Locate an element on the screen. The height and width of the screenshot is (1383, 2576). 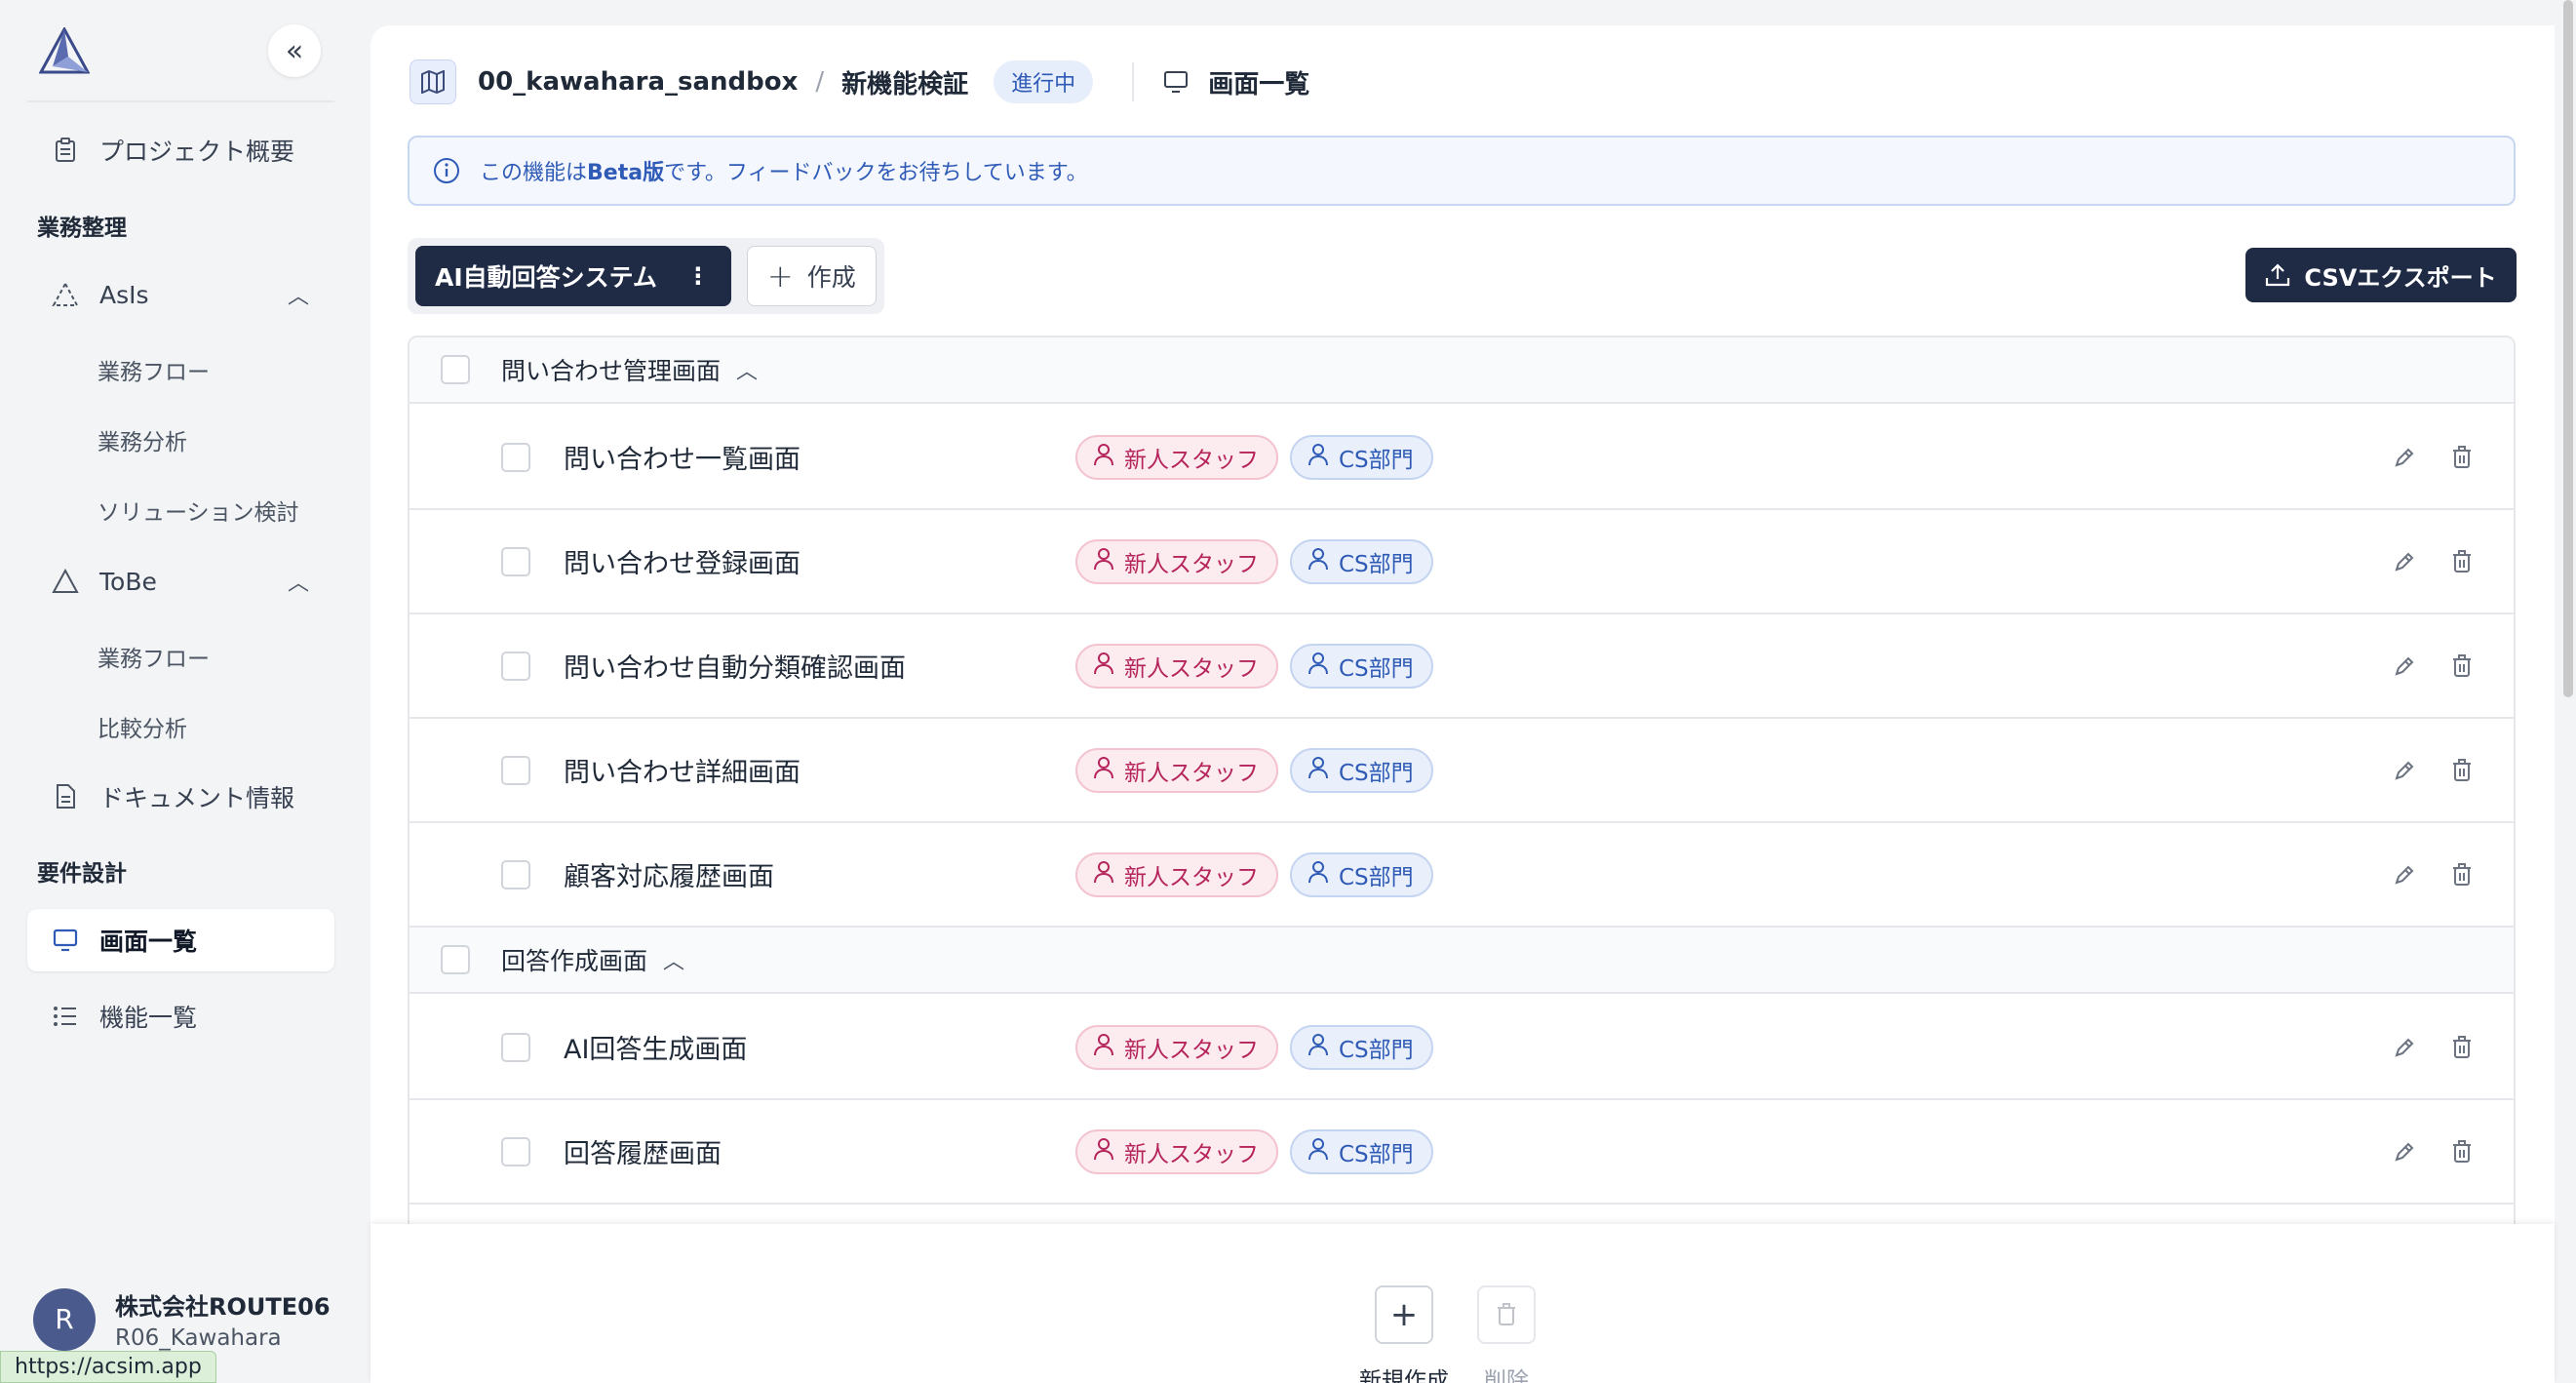
screen-name: 問い合わせ登録画面 is located at coordinates (682, 564).